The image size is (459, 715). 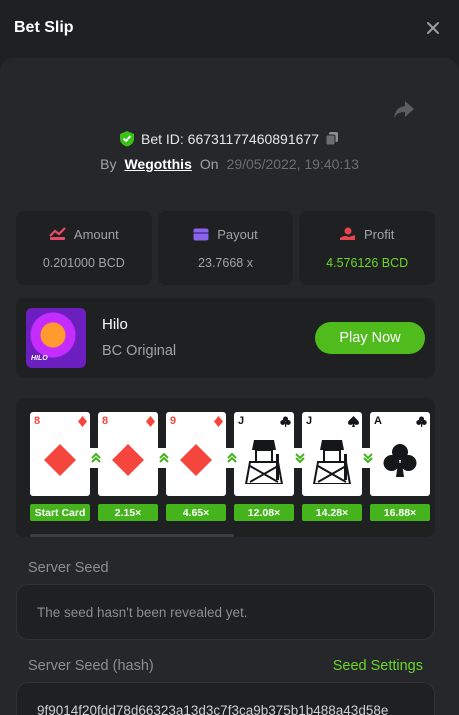 I want to click on multiplier-badge: Start Card, so click(x=60, y=512).